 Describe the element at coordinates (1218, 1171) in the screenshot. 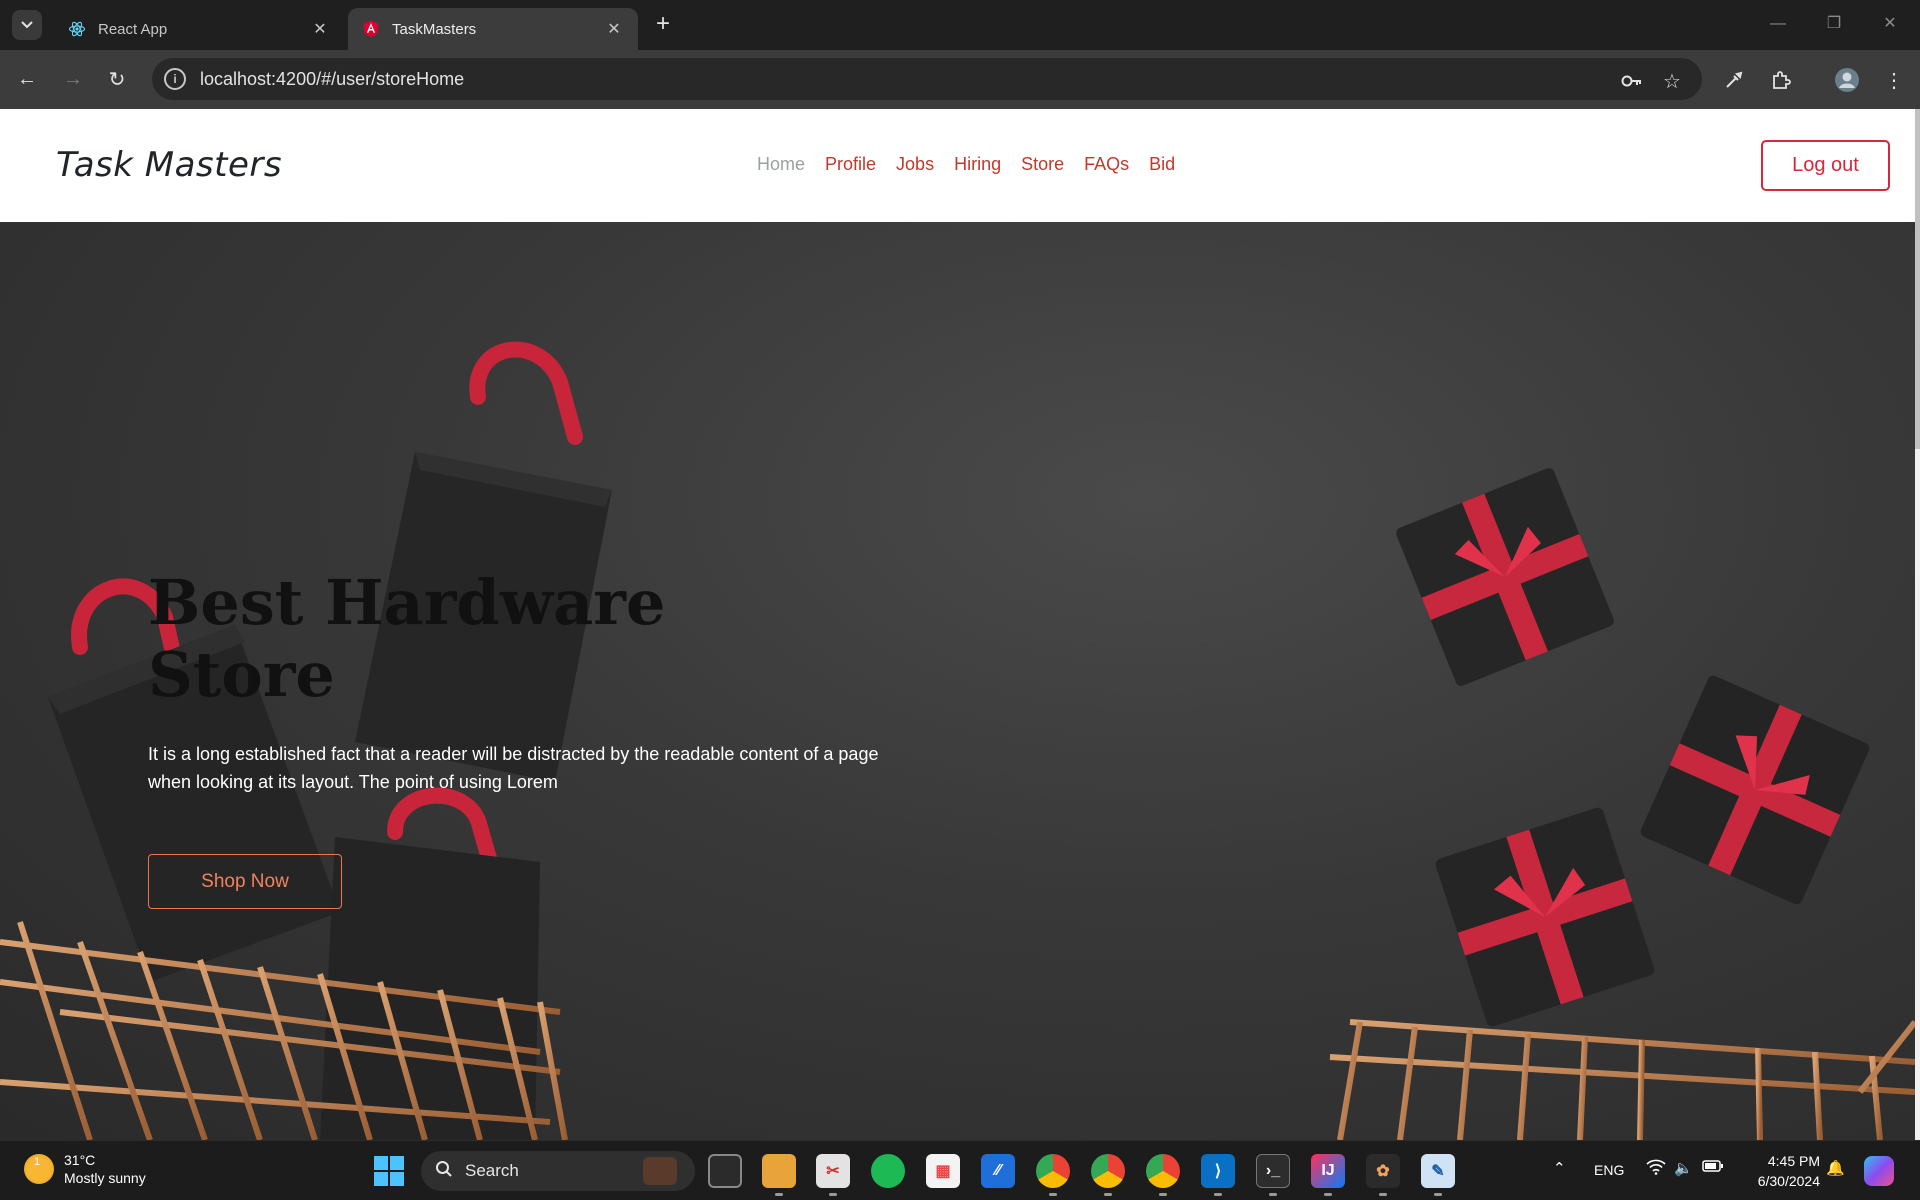

I see `vscode-icon: ⟩` at that location.